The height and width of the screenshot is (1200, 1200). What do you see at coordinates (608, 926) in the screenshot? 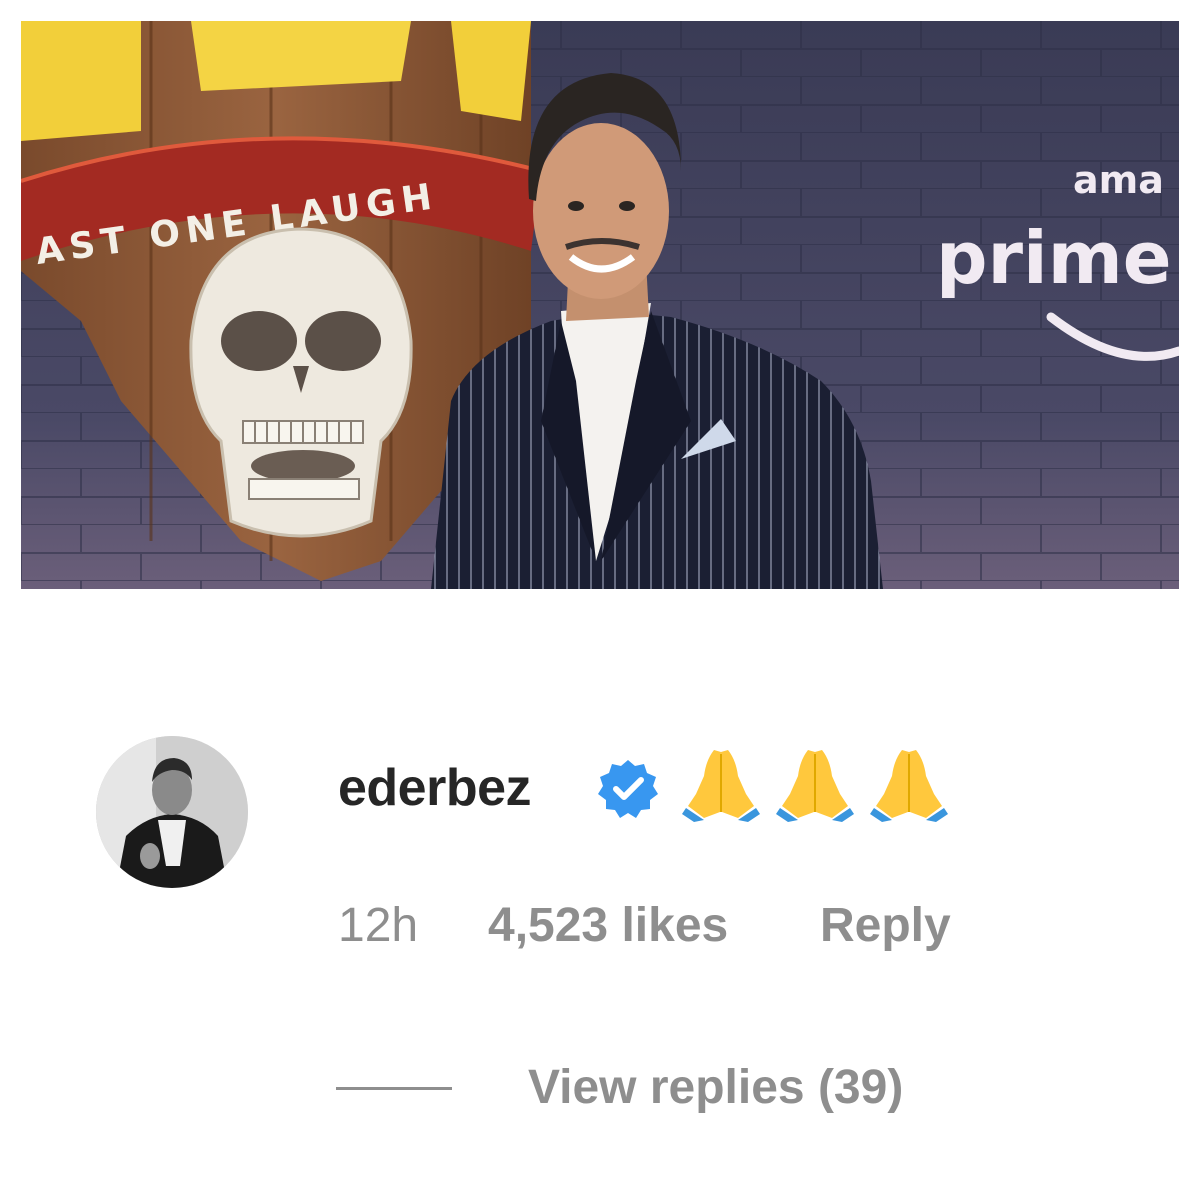
I see `likes-count: 4,523 likes` at bounding box center [608, 926].